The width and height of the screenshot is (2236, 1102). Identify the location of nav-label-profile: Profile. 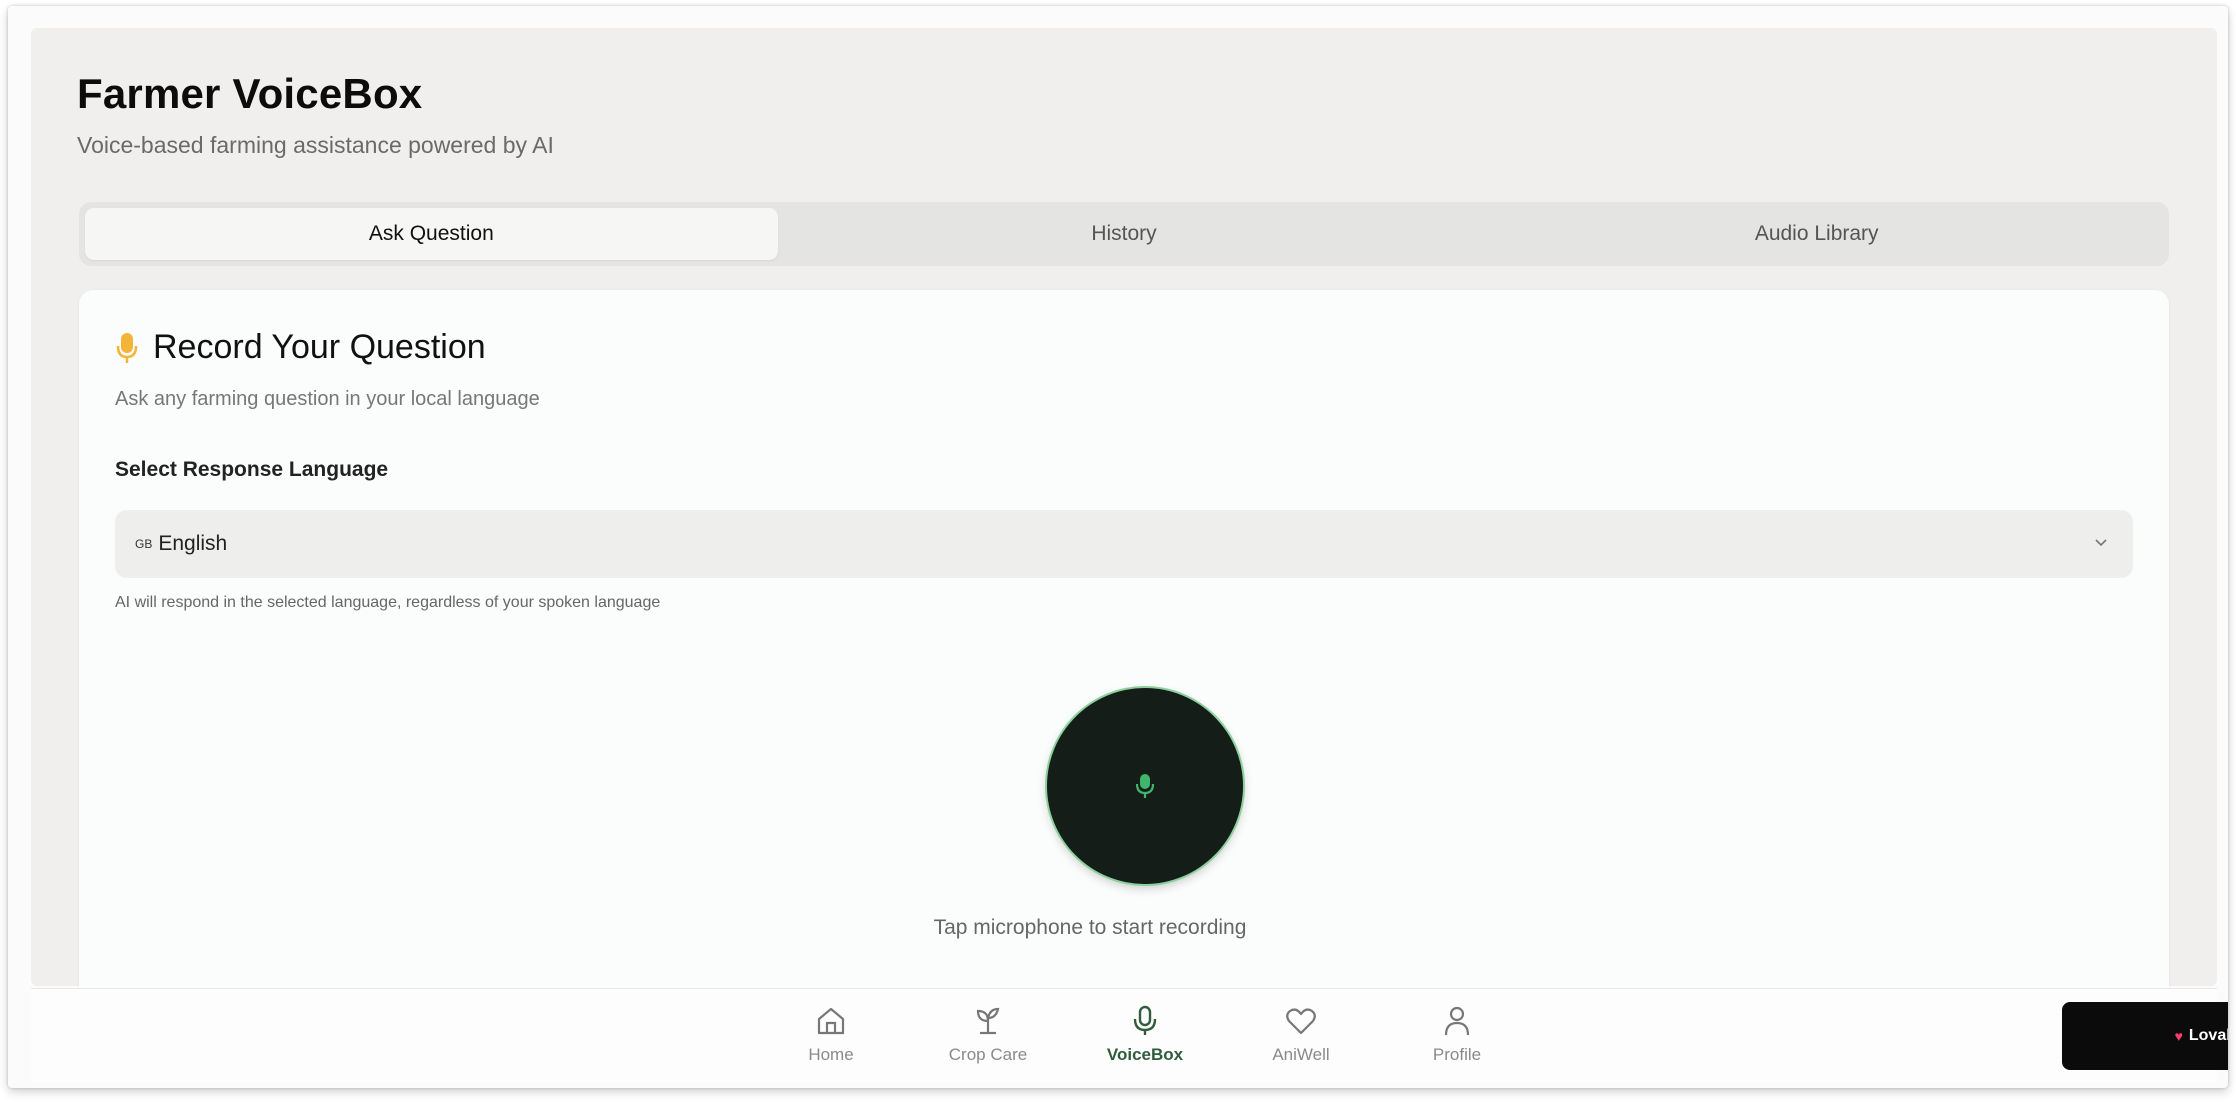
(1457, 1054).